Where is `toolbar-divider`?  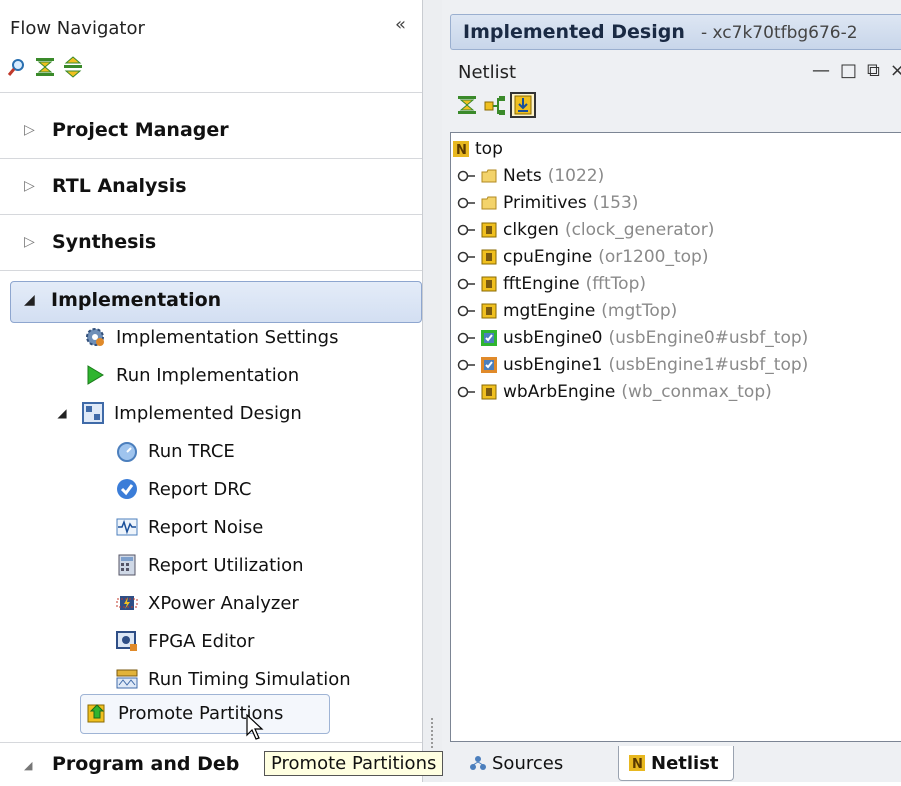 toolbar-divider is located at coordinates (211, 92).